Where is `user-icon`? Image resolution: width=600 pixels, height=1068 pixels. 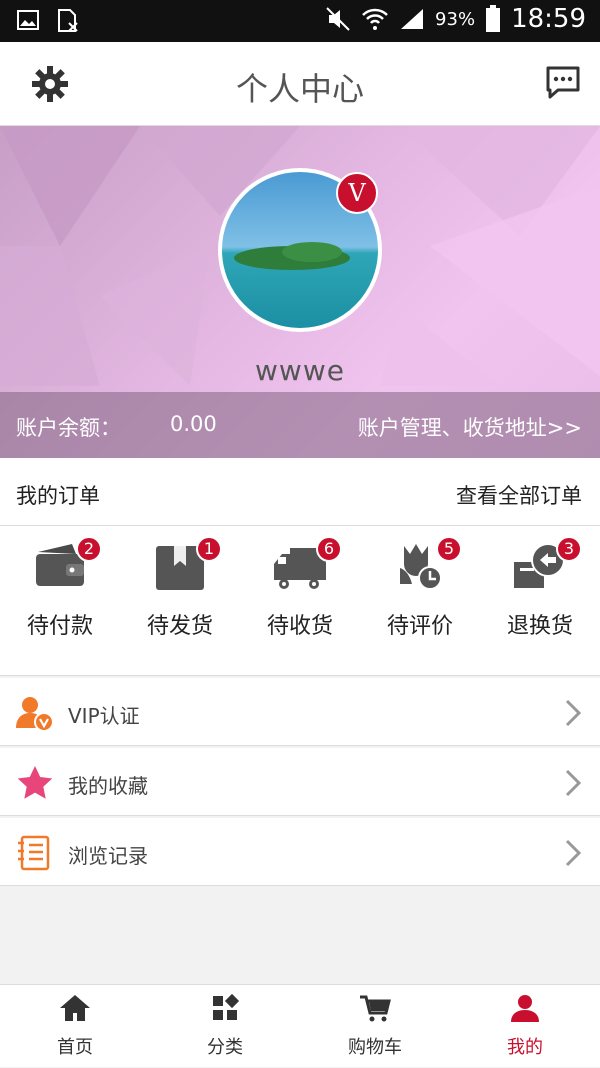 user-icon is located at coordinates (525, 1008).